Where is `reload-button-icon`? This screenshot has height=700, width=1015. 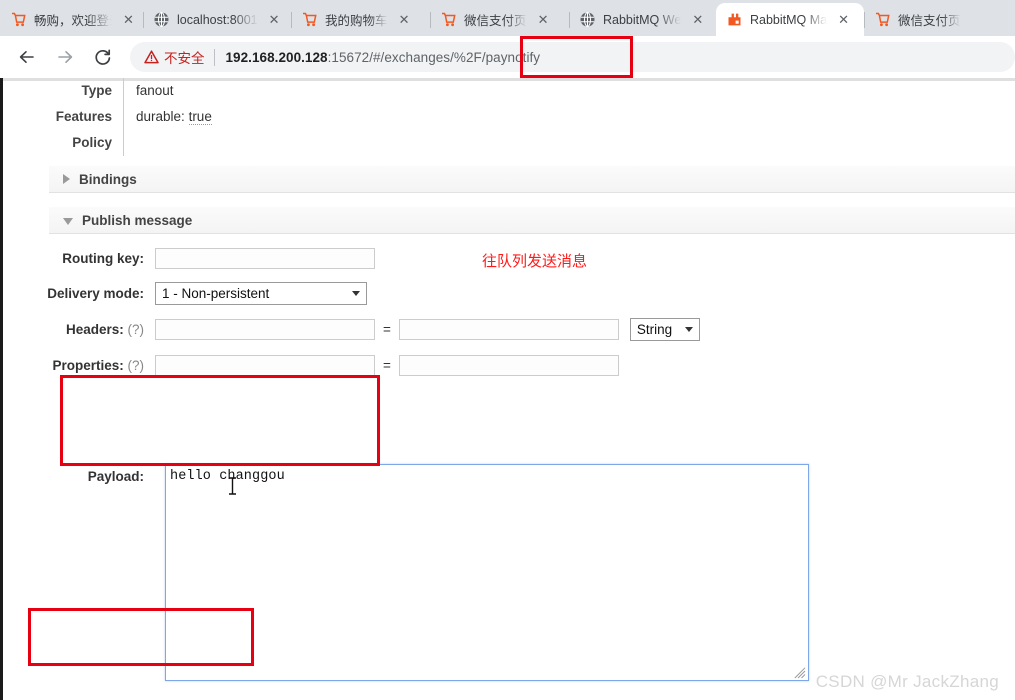 reload-button-icon is located at coordinates (103, 57).